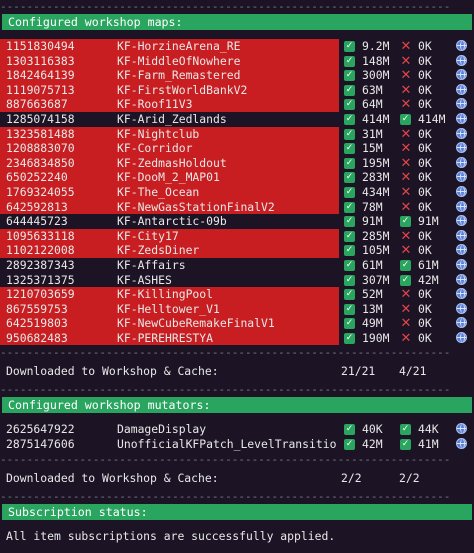  What do you see at coordinates (158, 191) in the screenshot?
I see `item-name: KF-The_Ocean` at bounding box center [158, 191].